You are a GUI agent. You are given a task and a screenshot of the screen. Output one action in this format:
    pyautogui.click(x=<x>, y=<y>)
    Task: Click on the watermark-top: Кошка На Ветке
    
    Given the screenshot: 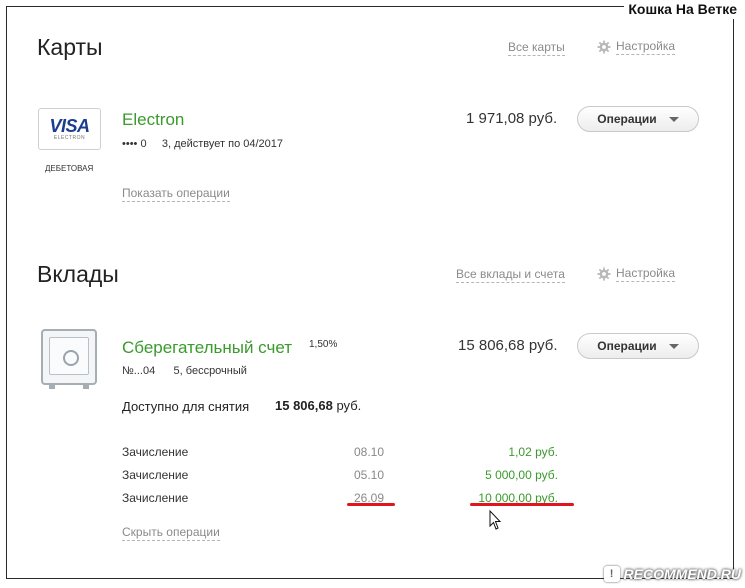 What is the action you would take?
    pyautogui.click(x=682, y=9)
    